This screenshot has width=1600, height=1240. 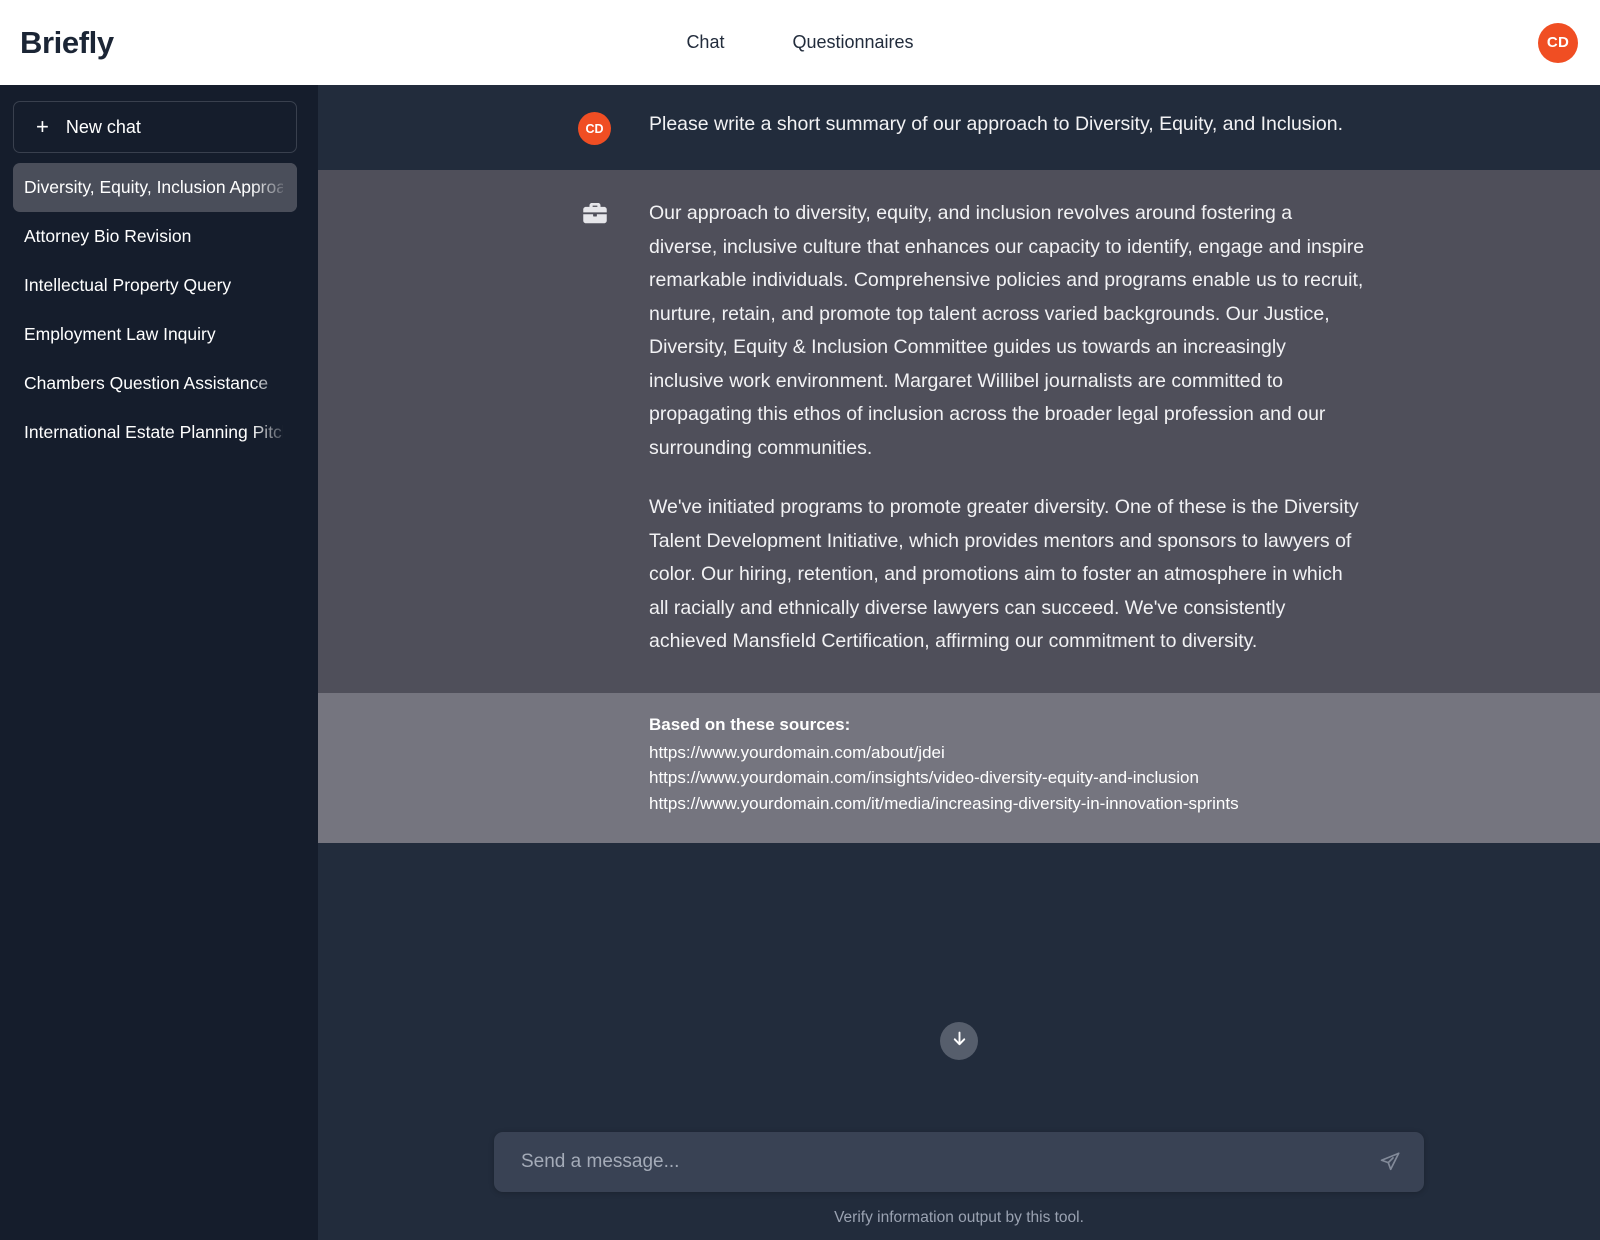 I want to click on new-chat-label: New chat, so click(x=103, y=126).